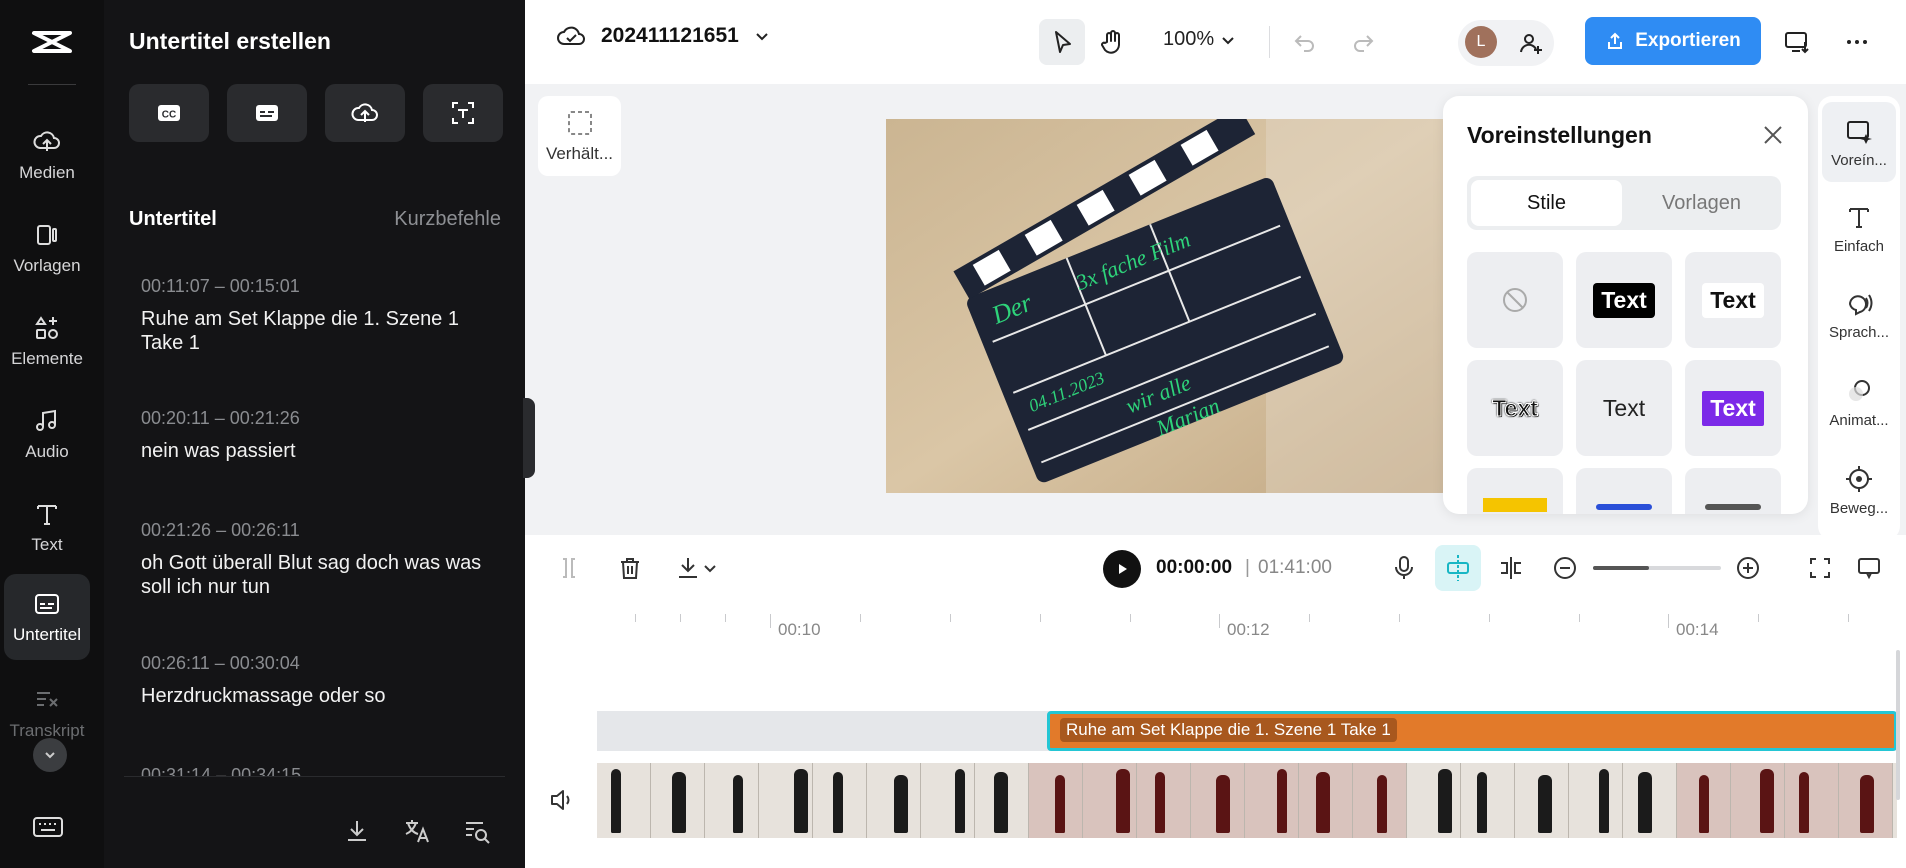  I want to click on sidebar-item-audio: Audio, so click(47, 434).